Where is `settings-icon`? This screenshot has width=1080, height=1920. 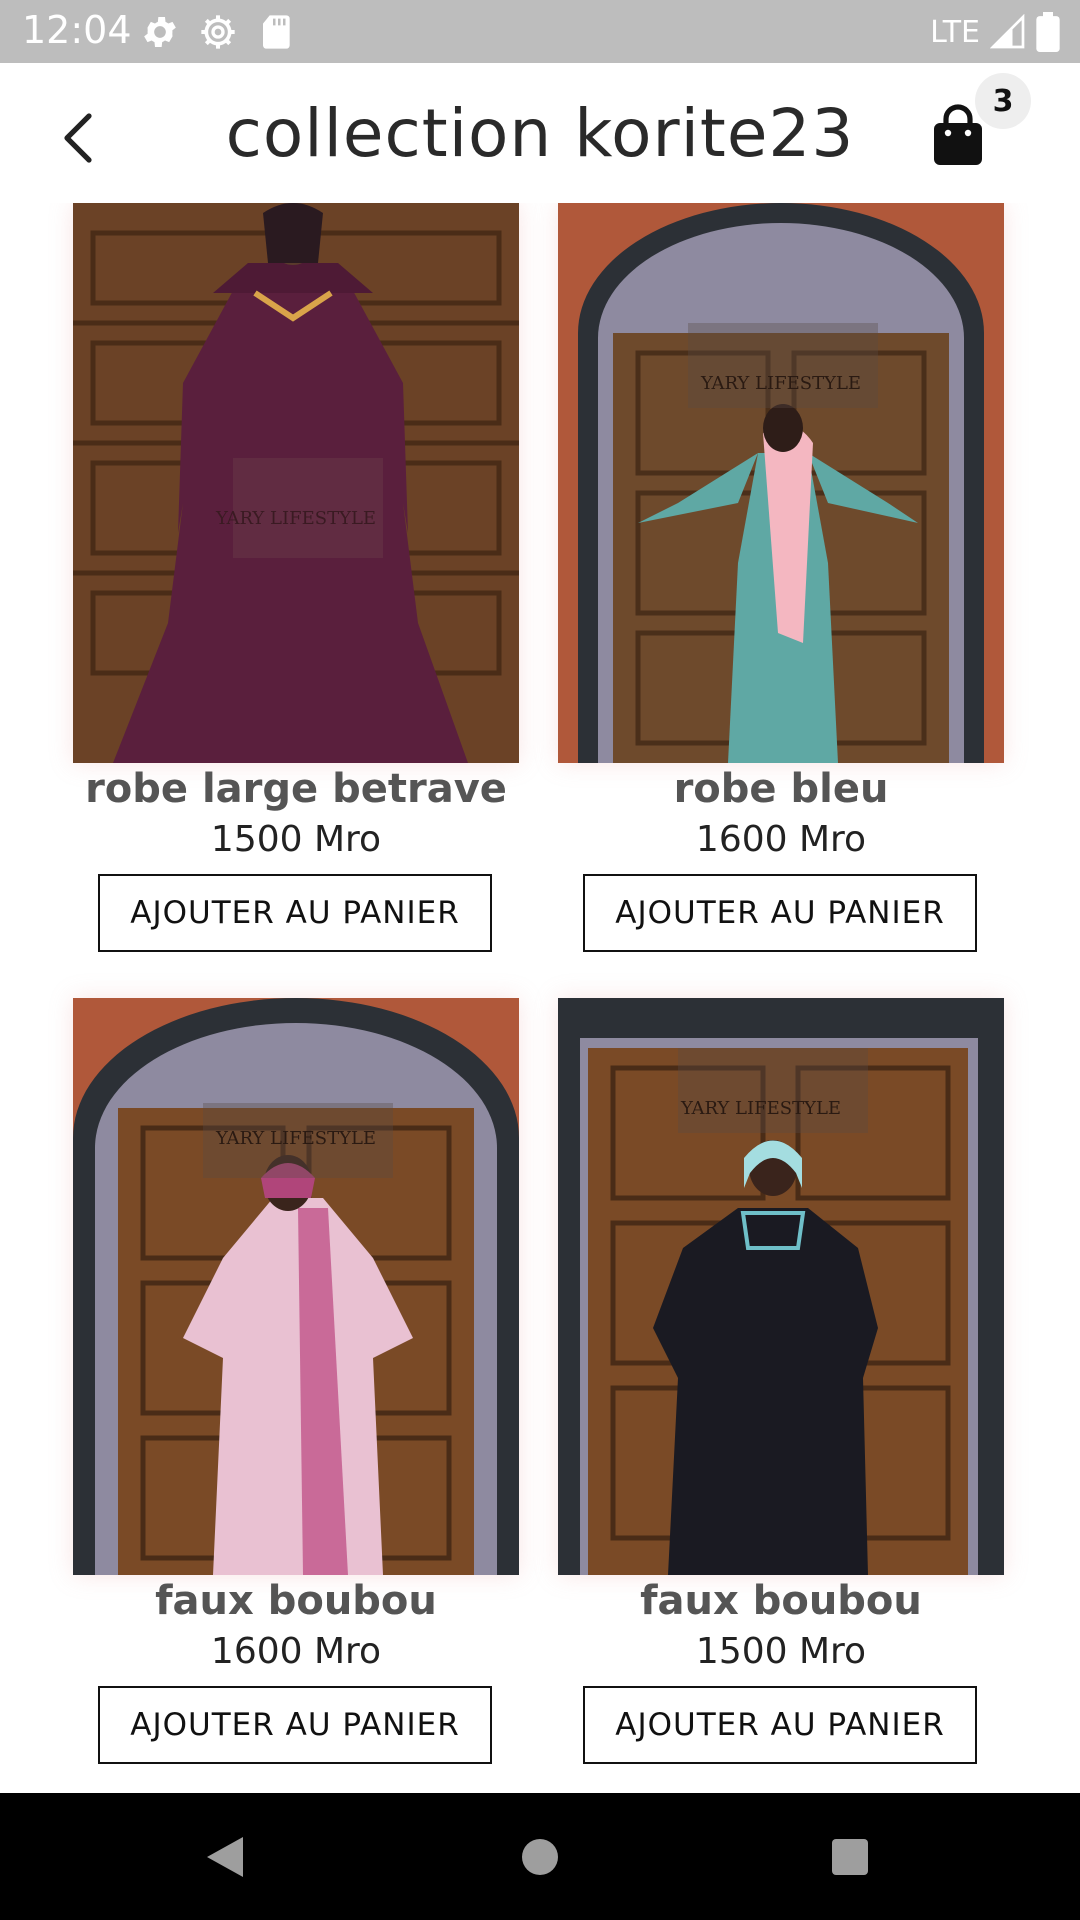
settings-icon is located at coordinates (160, 32).